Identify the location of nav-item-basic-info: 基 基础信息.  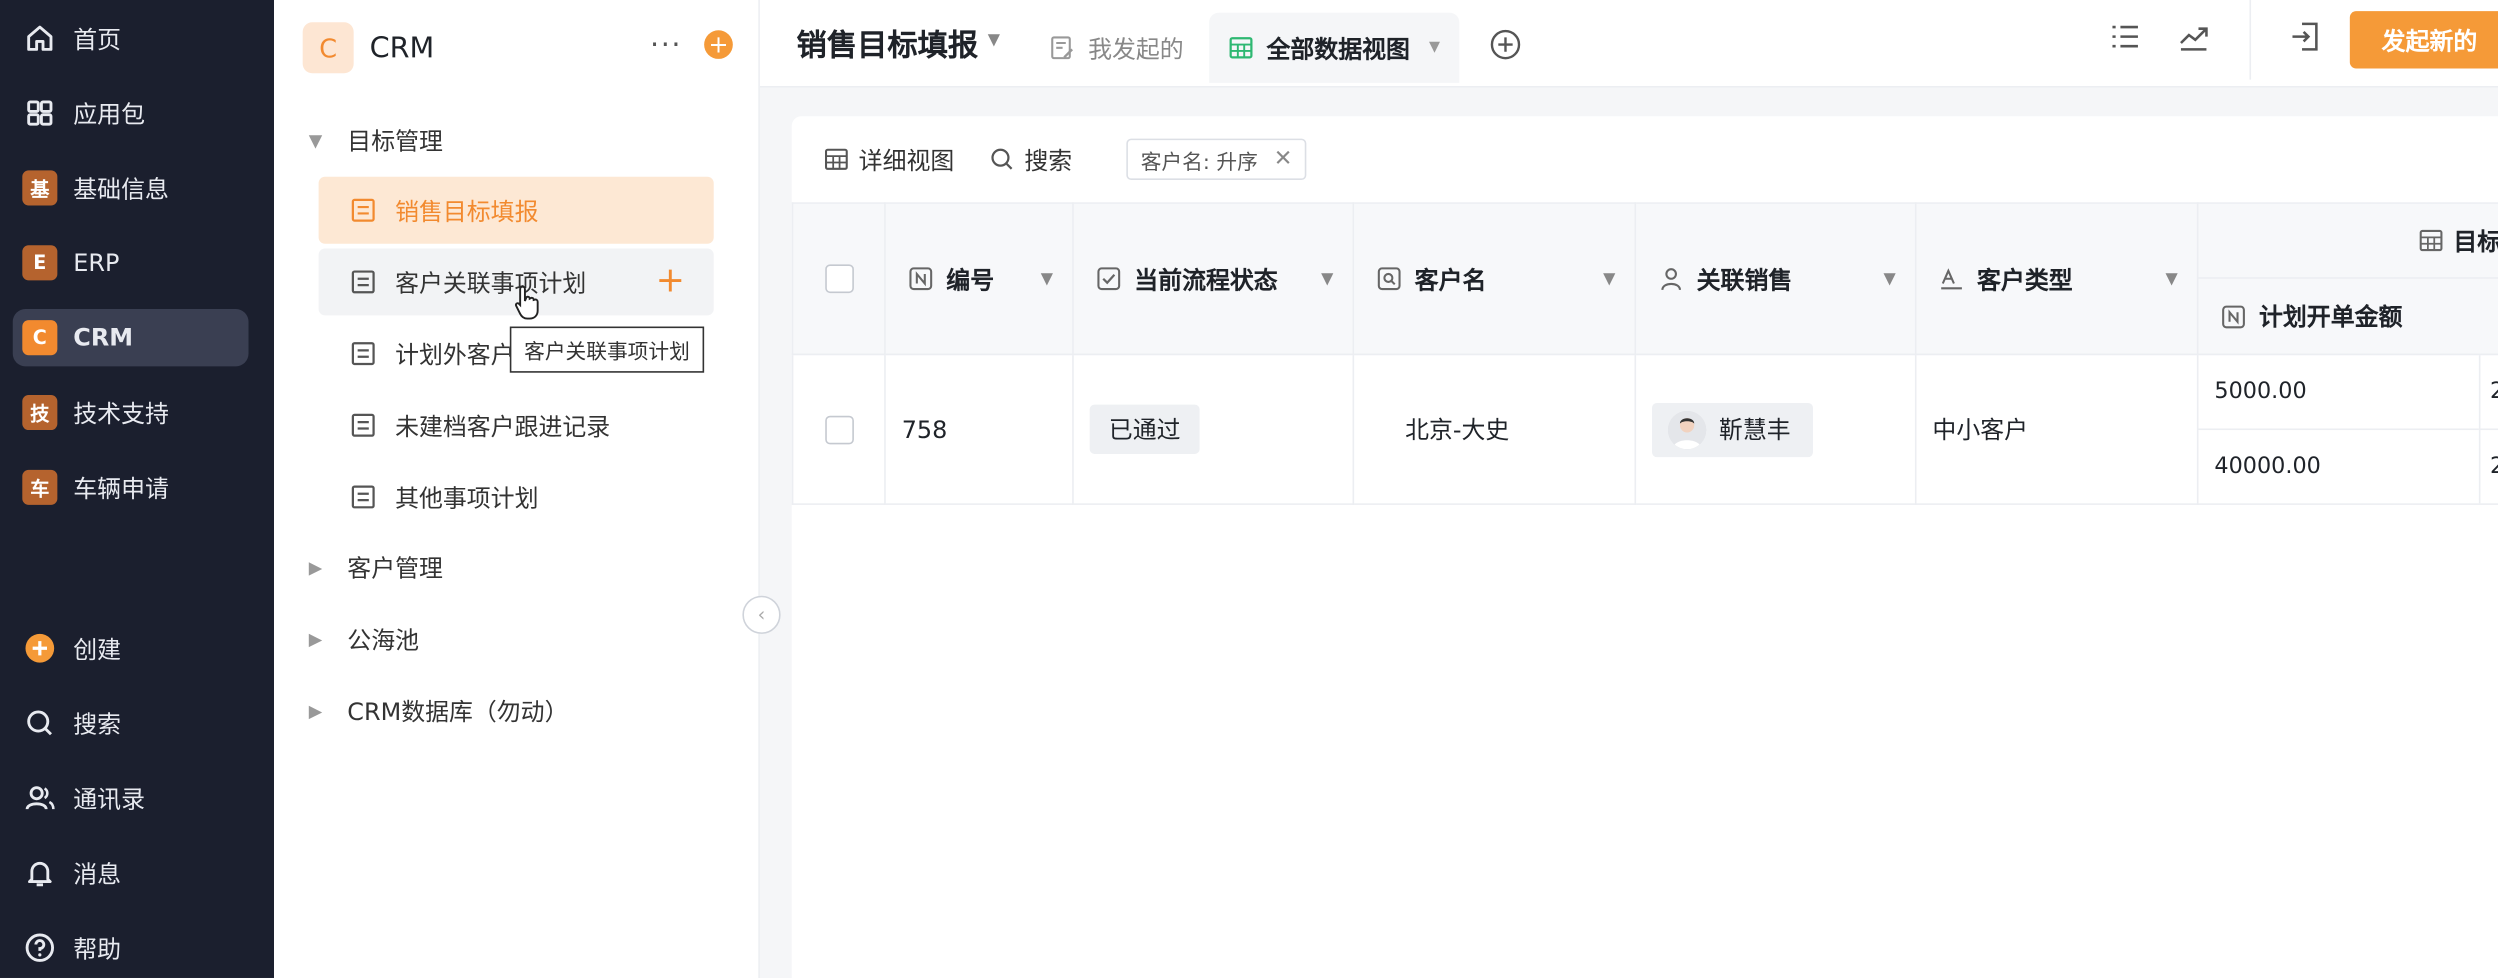
(131, 187).